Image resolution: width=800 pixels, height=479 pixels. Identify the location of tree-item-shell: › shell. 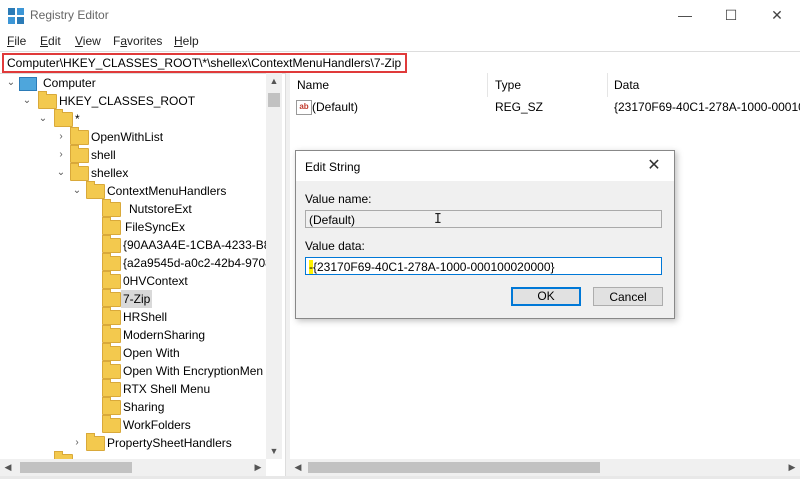
(133, 154).